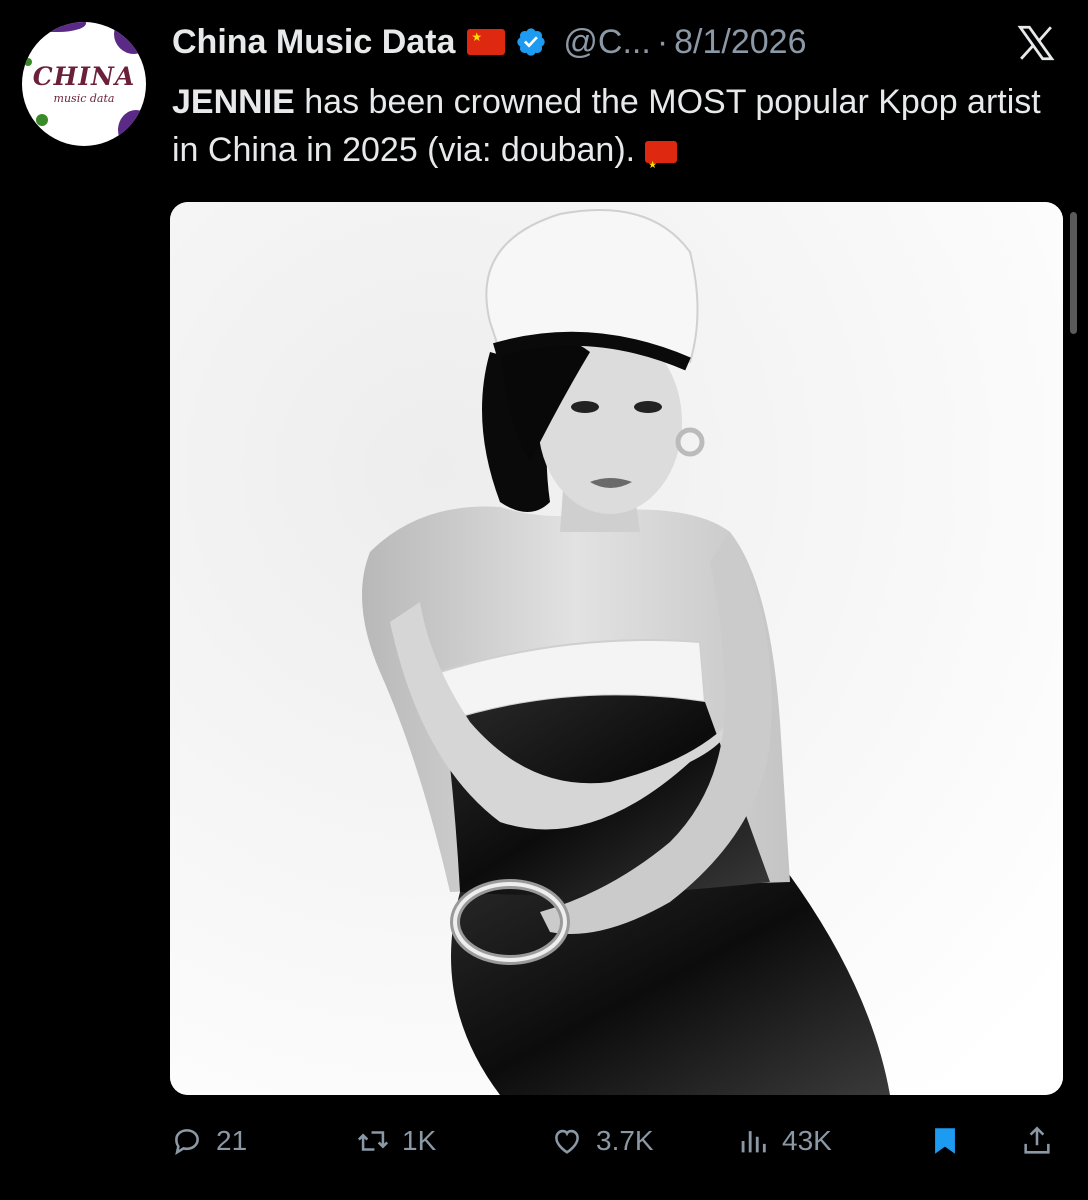 The width and height of the screenshot is (1088, 1200). What do you see at coordinates (753, 1142) in the screenshot?
I see `views-icon` at bounding box center [753, 1142].